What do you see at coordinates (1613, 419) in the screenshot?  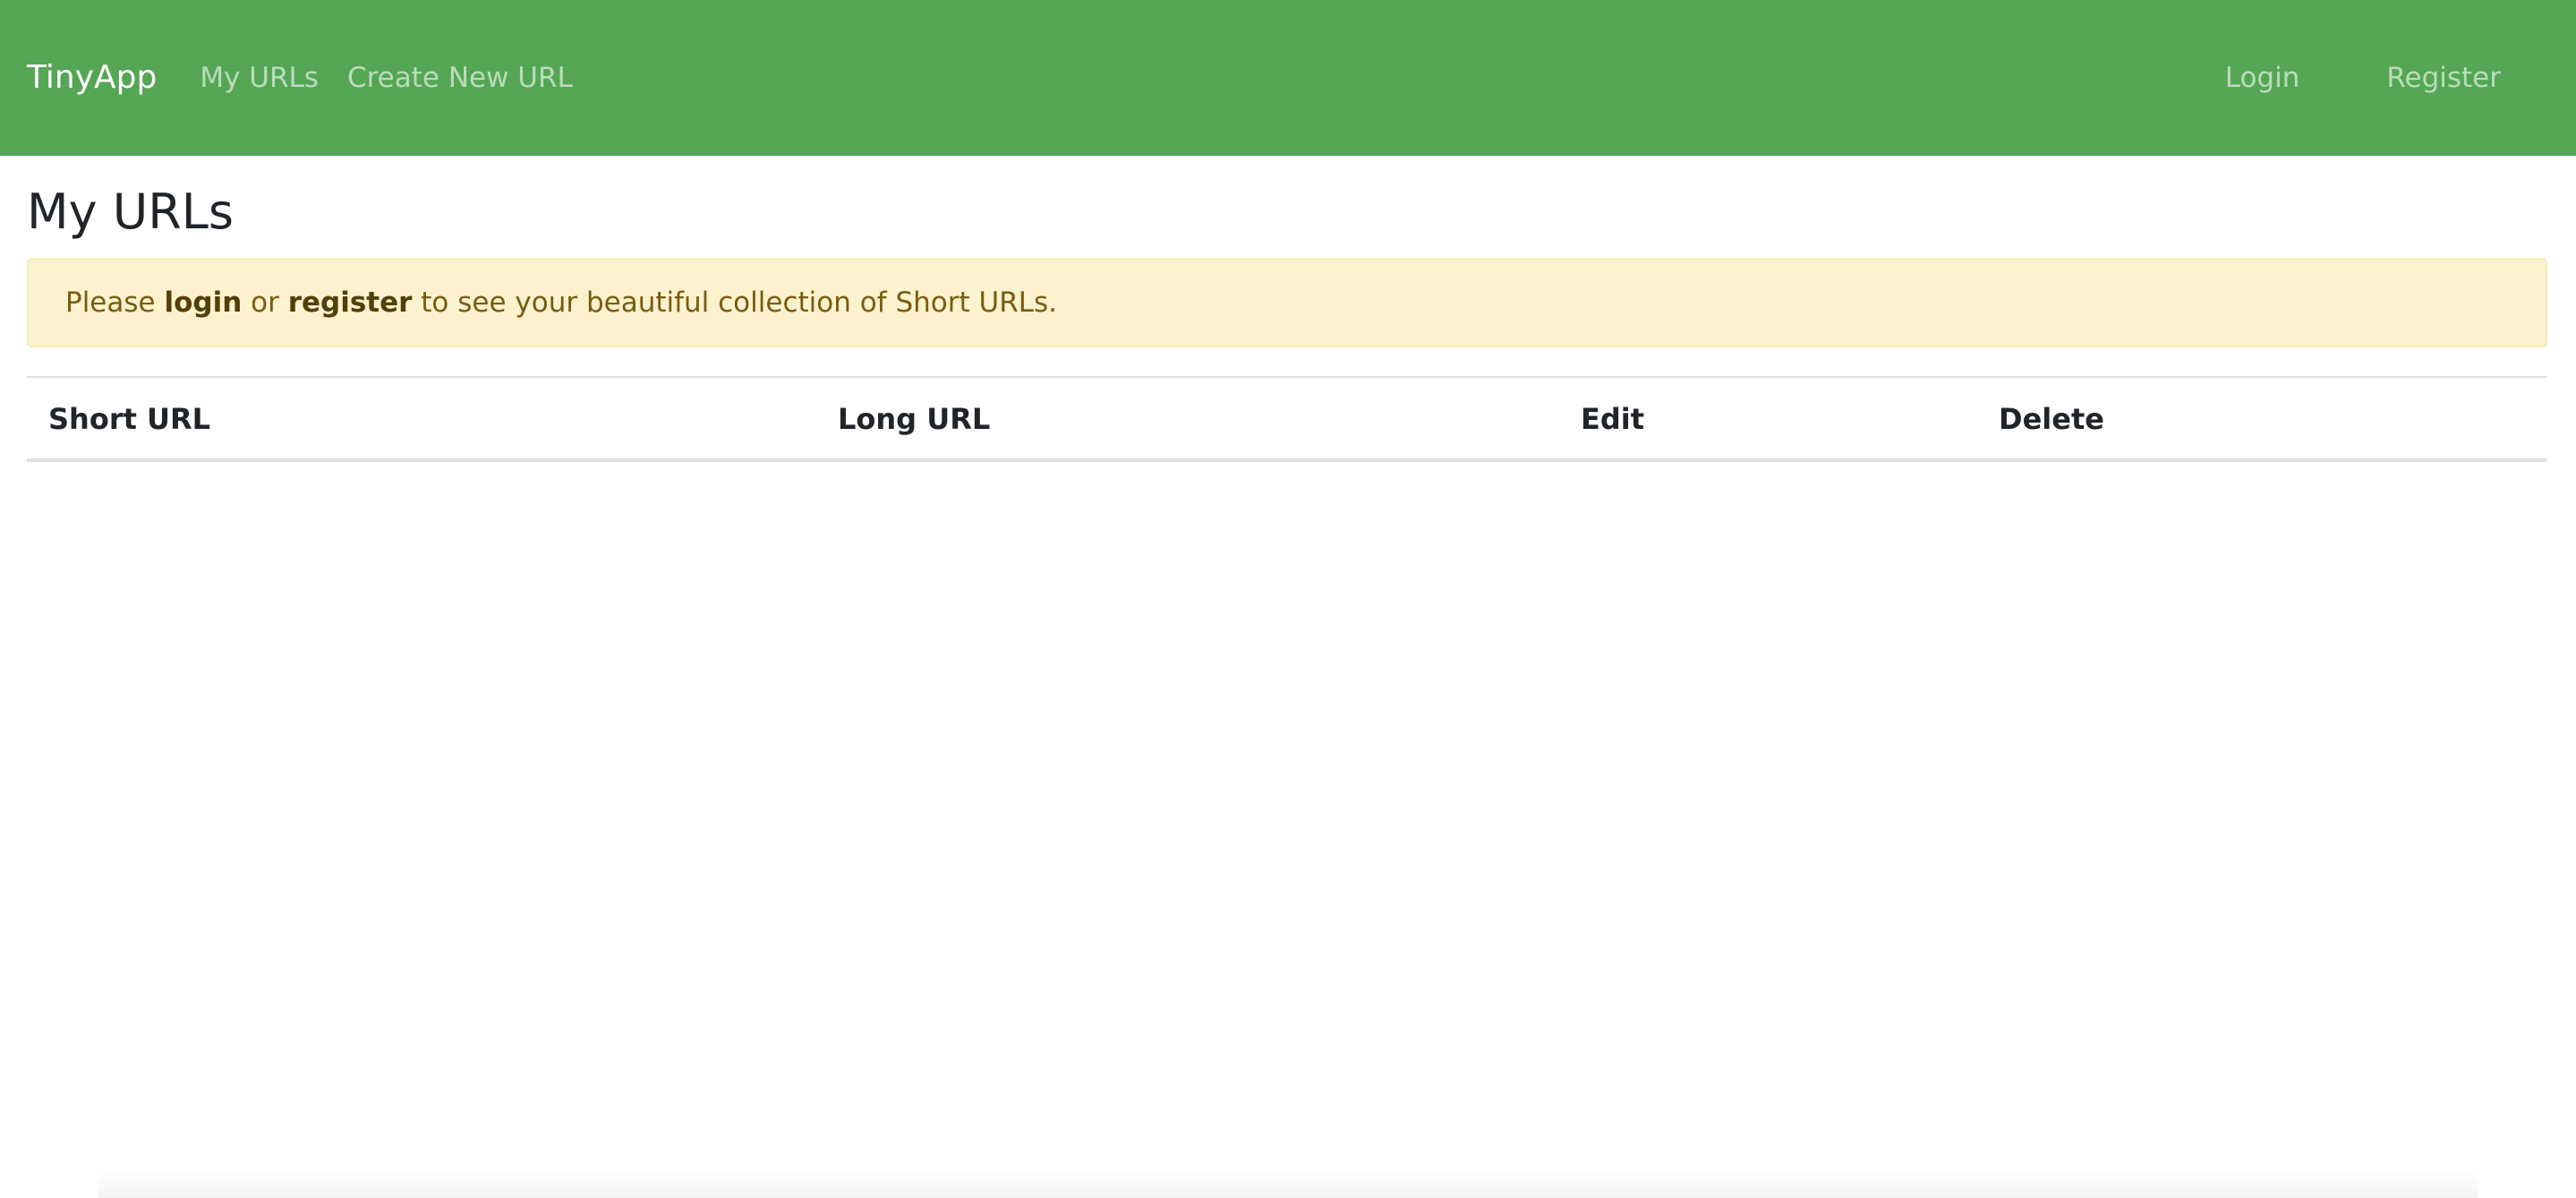 I see `column-header-edit: Edit` at bounding box center [1613, 419].